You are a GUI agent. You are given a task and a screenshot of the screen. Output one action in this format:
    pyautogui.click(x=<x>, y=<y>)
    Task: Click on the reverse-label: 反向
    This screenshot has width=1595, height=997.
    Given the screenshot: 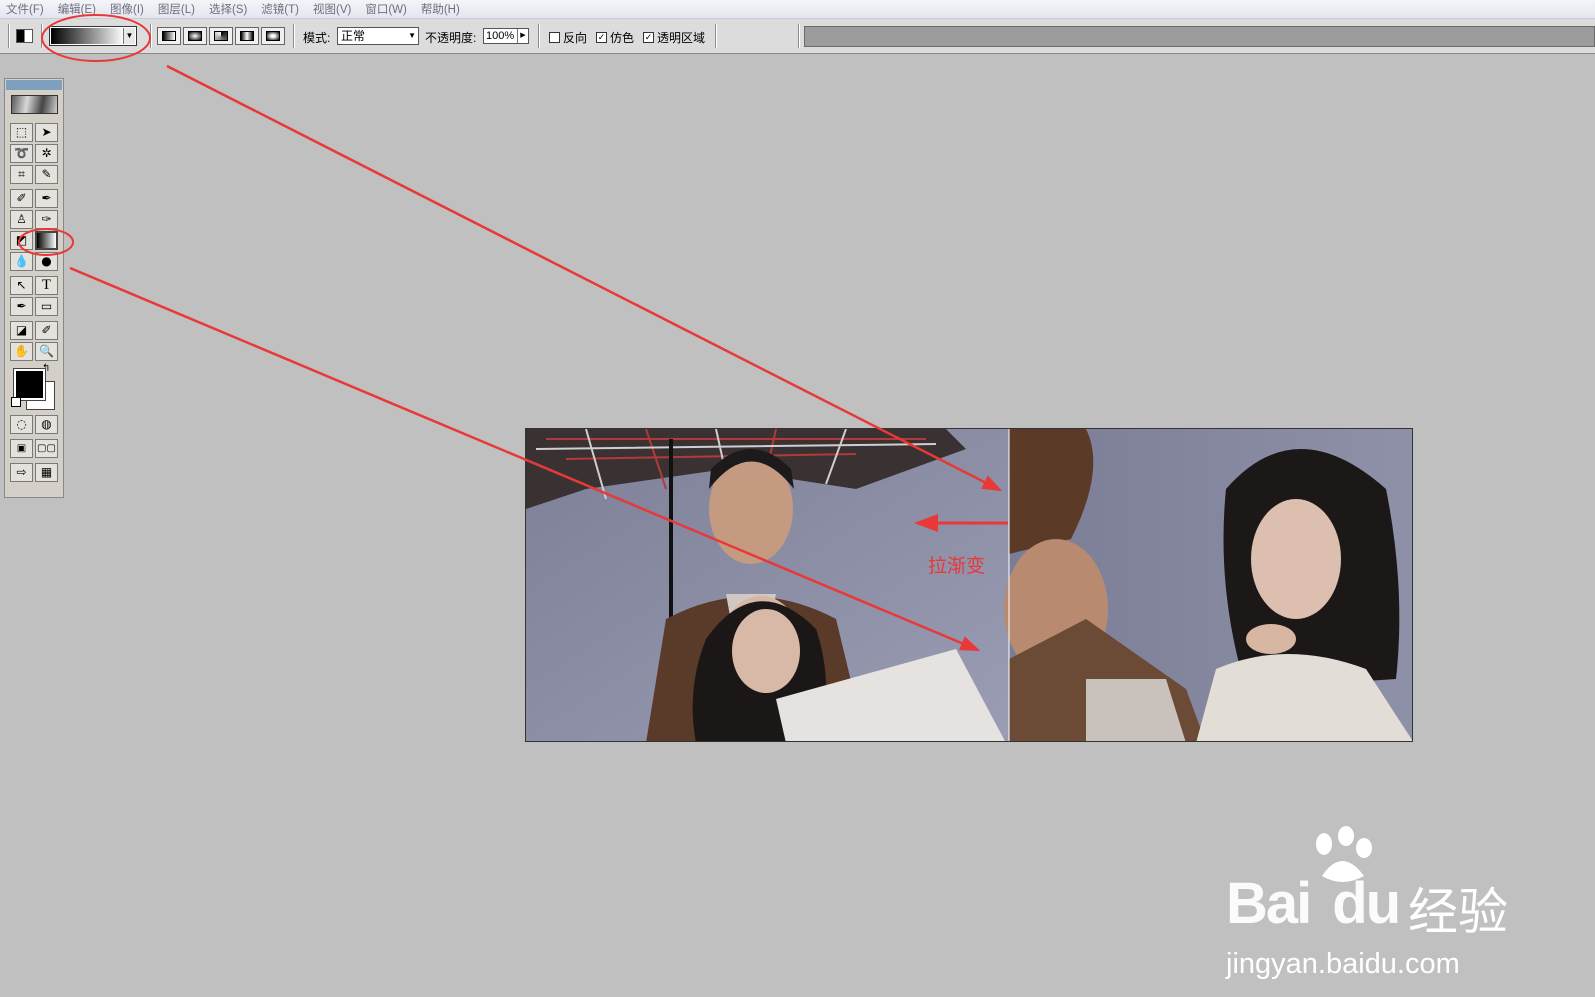 What is the action you would take?
    pyautogui.click(x=575, y=38)
    